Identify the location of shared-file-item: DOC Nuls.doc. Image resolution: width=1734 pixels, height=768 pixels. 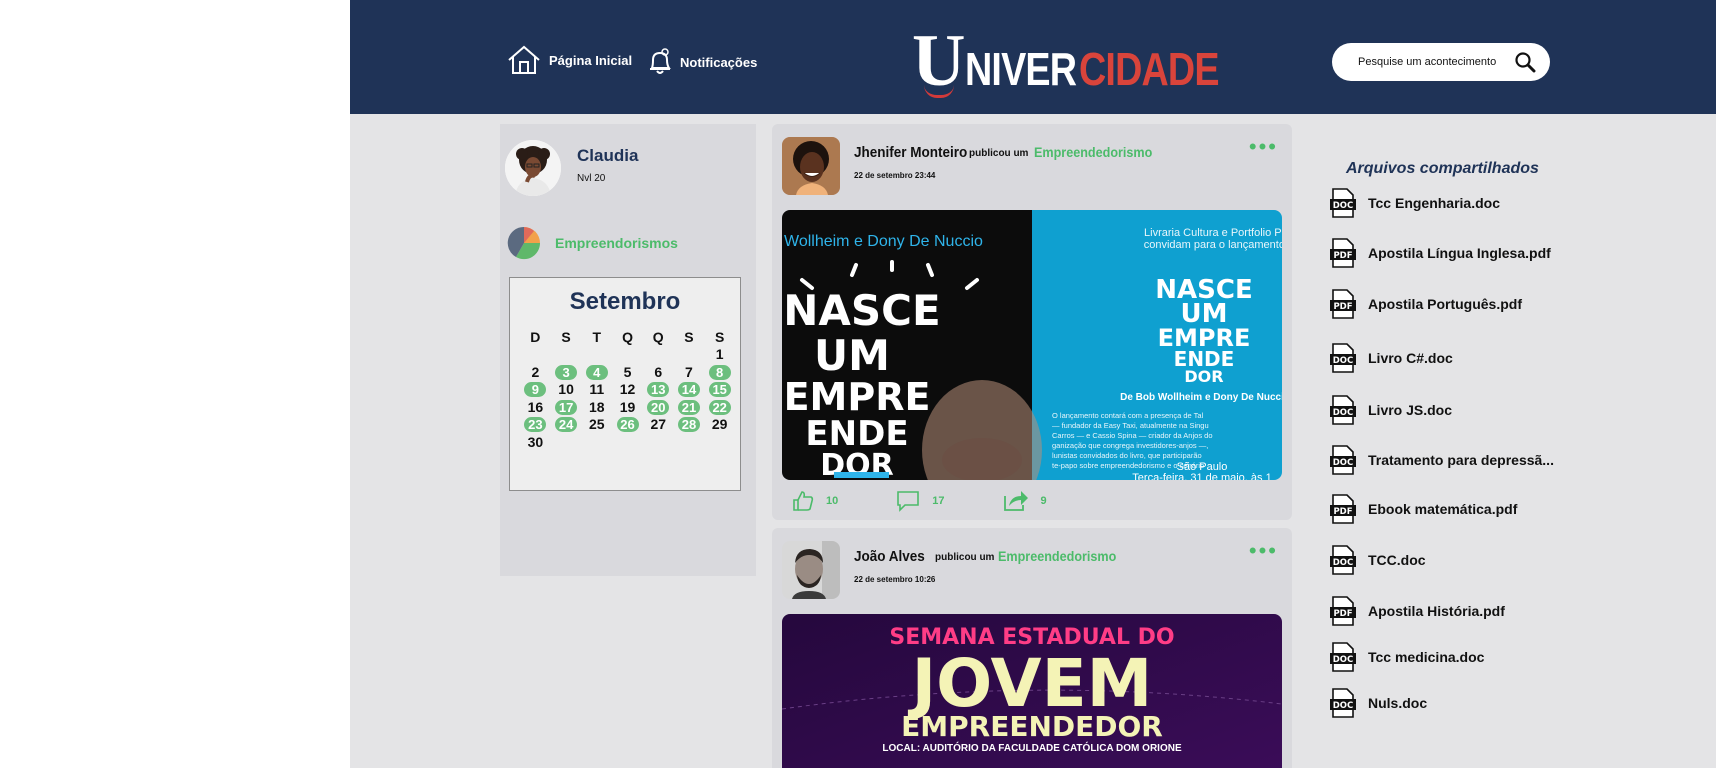
(1378, 703).